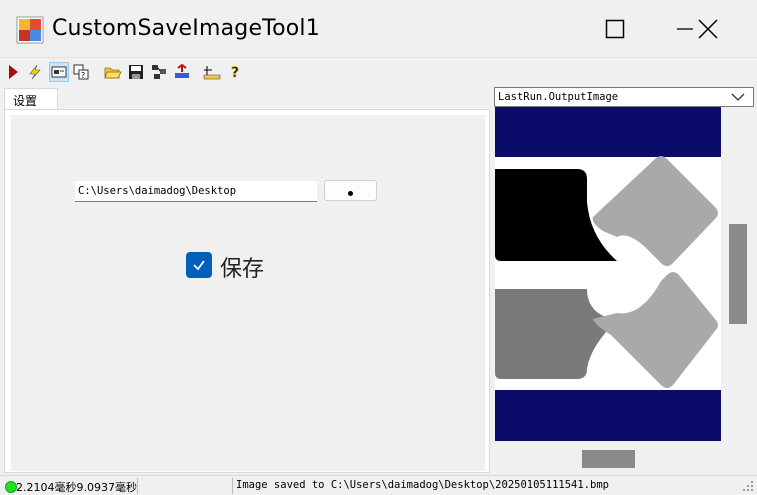 This screenshot has height=495, width=757. Describe the element at coordinates (350, 193) in the screenshot. I see `browse-dot-icon` at that location.